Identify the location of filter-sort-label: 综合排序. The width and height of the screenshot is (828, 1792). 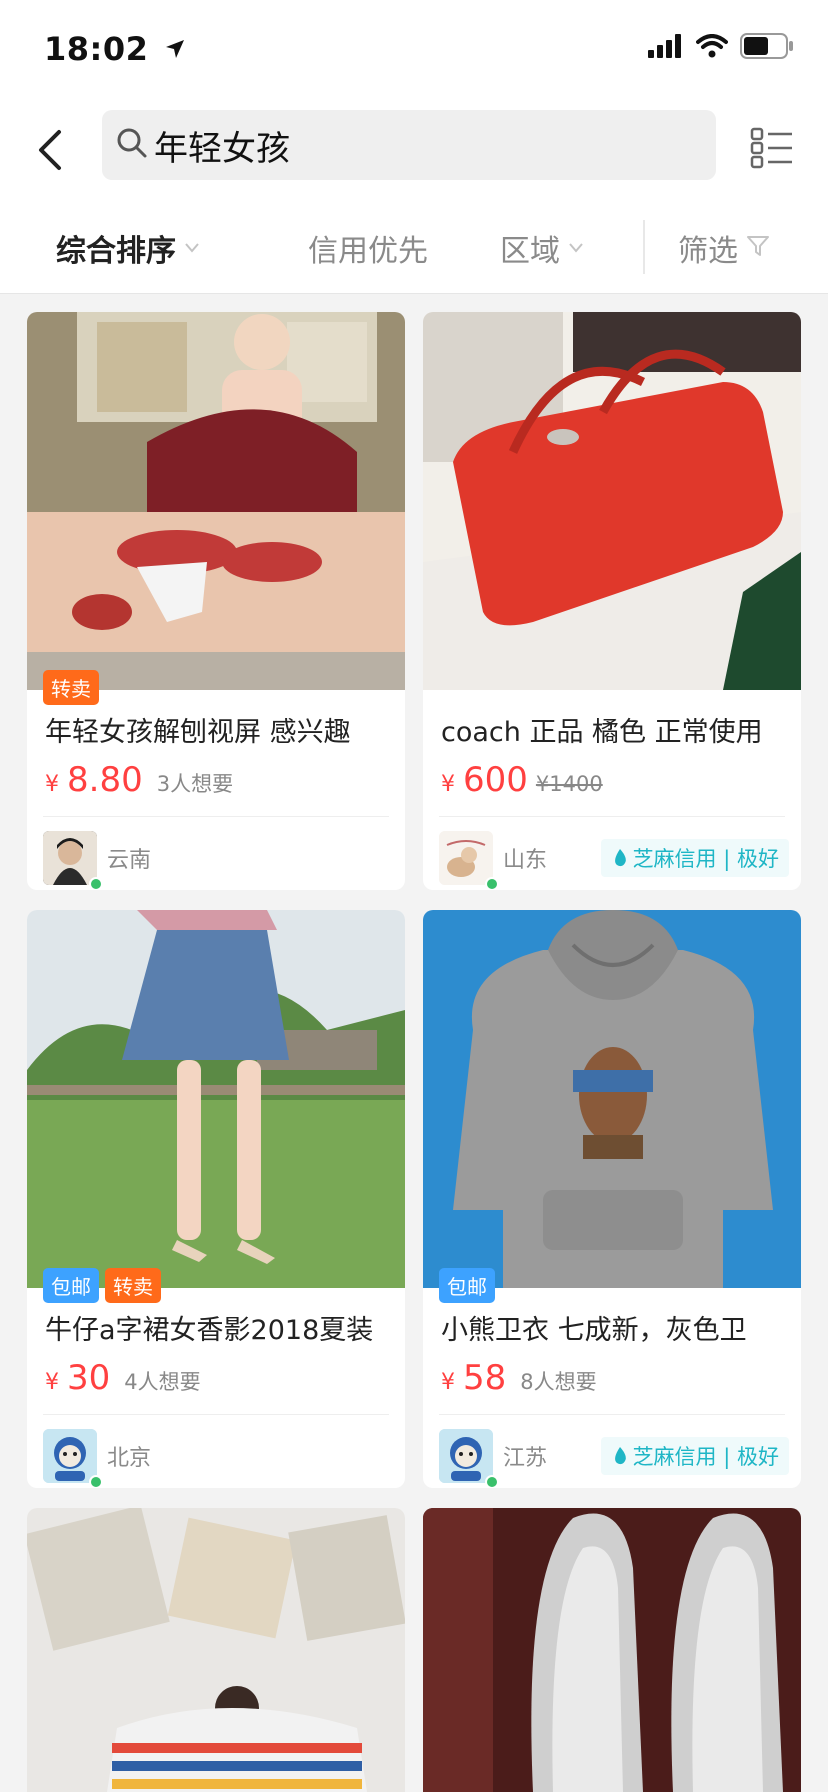
(116, 251).